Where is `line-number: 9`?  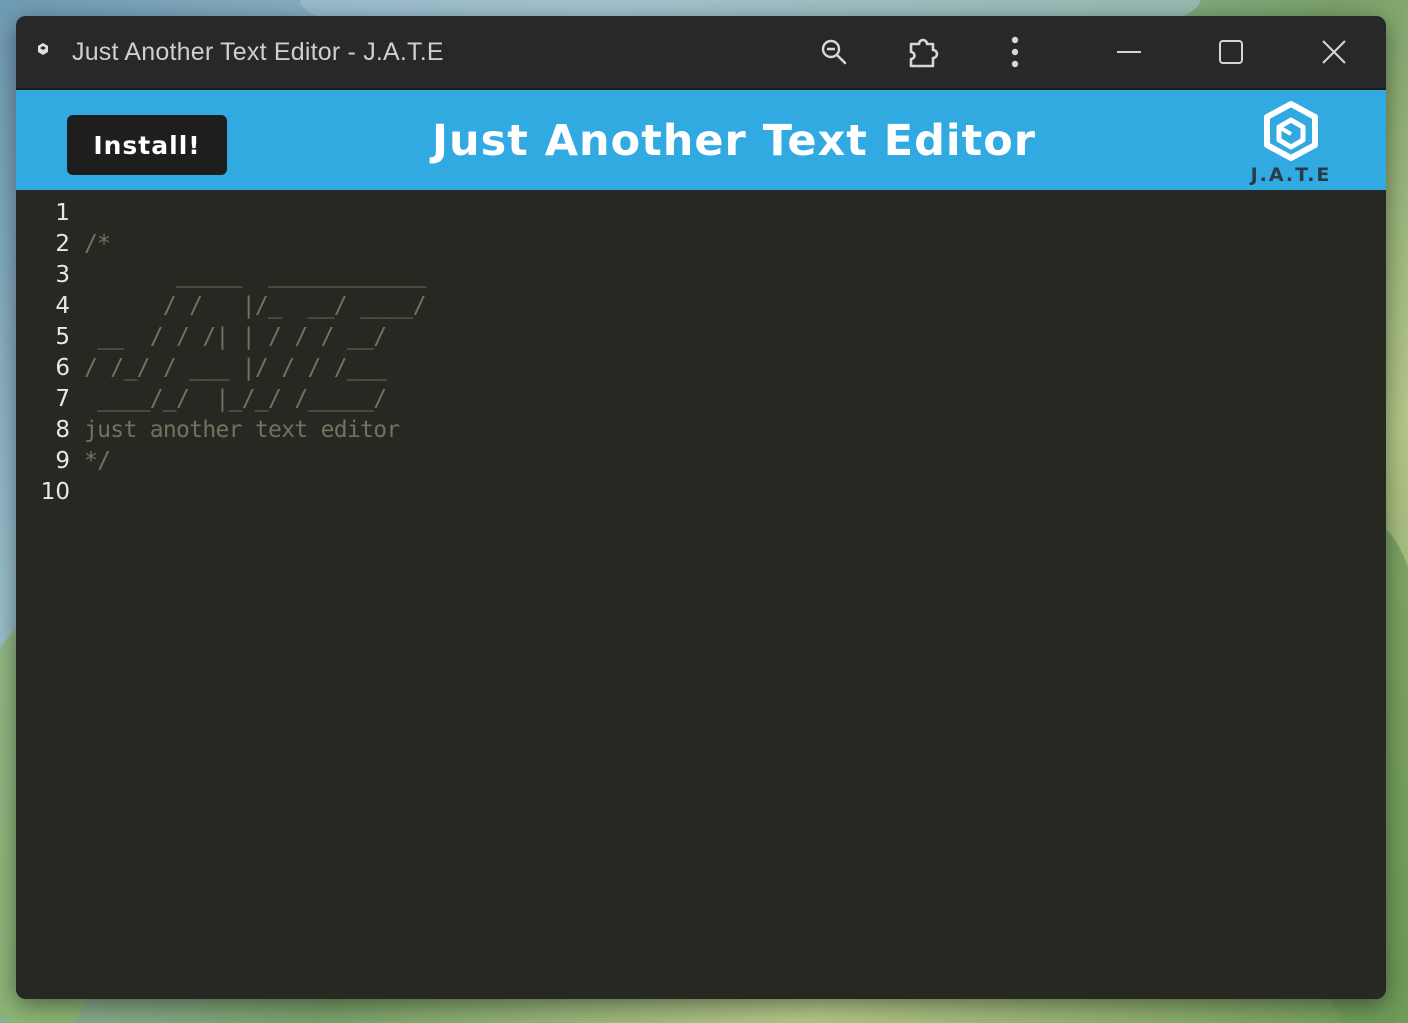 line-number: 9 is located at coordinates (62, 461).